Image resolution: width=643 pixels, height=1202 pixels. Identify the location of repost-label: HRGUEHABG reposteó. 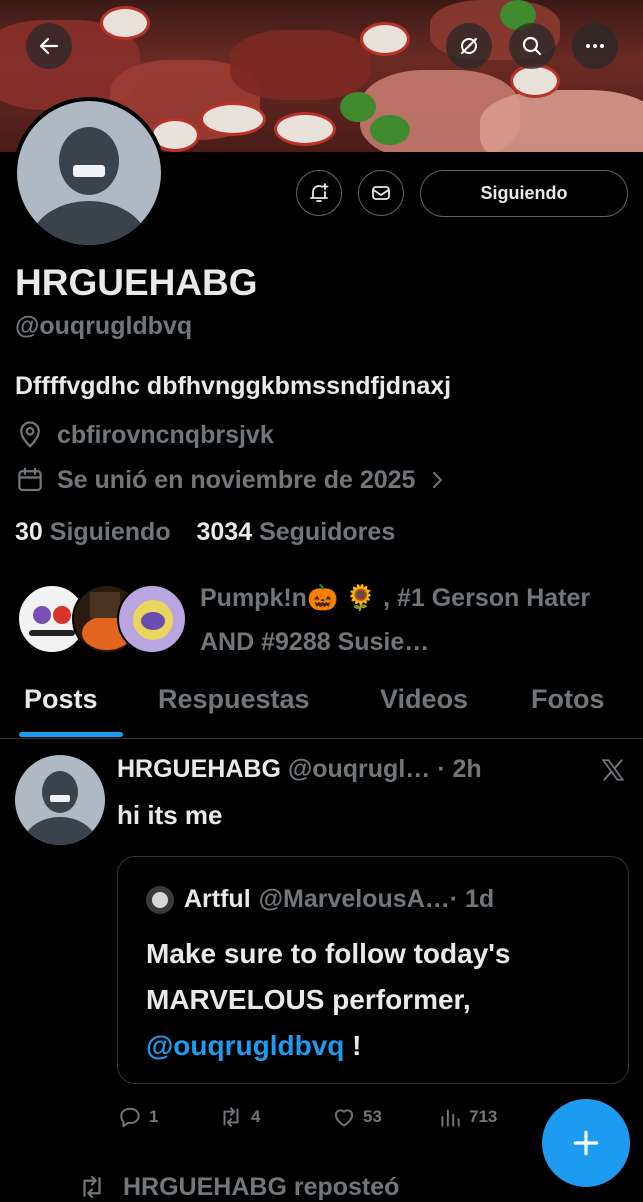
(261, 1187).